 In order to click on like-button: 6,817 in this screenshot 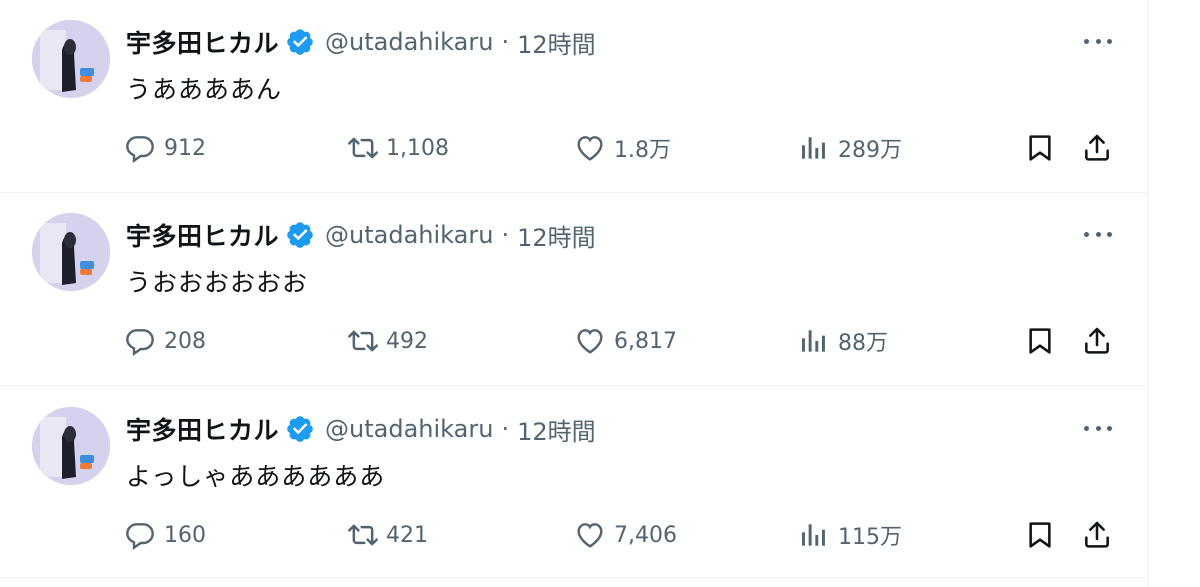, I will do `click(625, 341)`.